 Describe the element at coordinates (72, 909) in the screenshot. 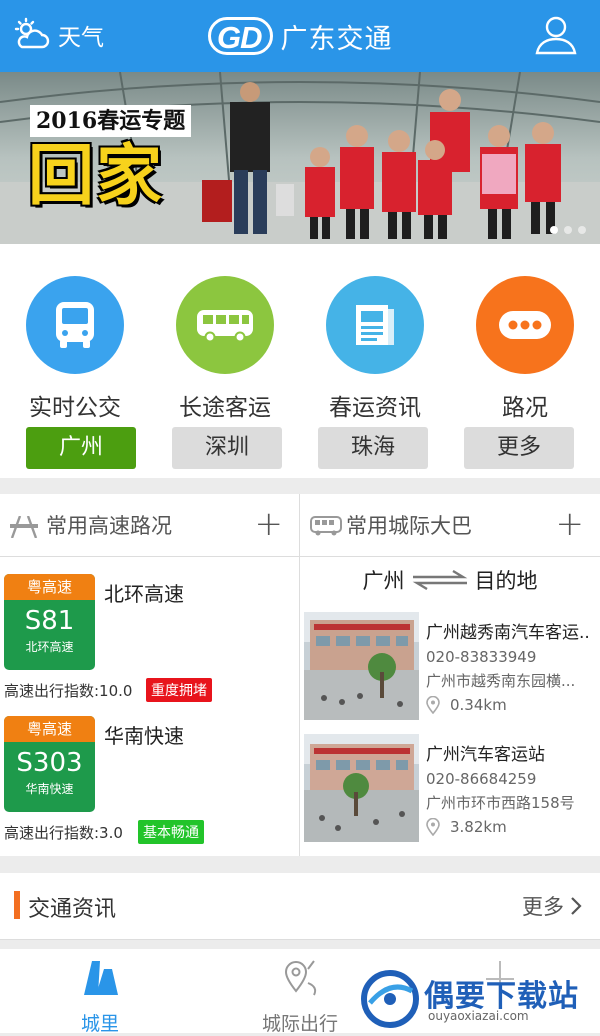

I see `news-title: 交通资讯` at that location.